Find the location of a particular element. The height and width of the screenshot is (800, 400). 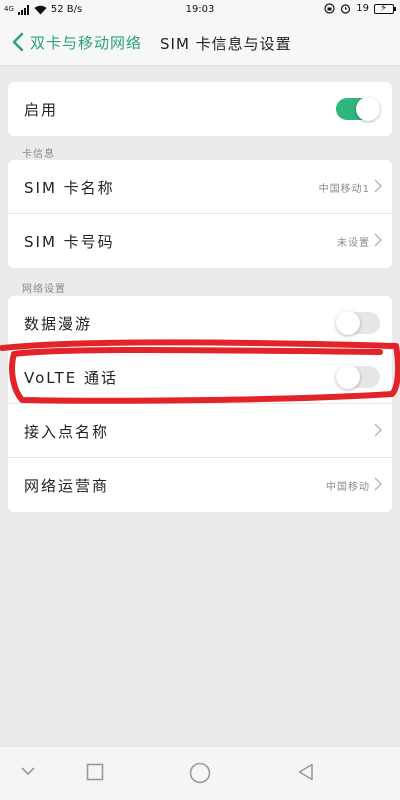

volte-row: VoLTE 通话 is located at coordinates (200, 377).